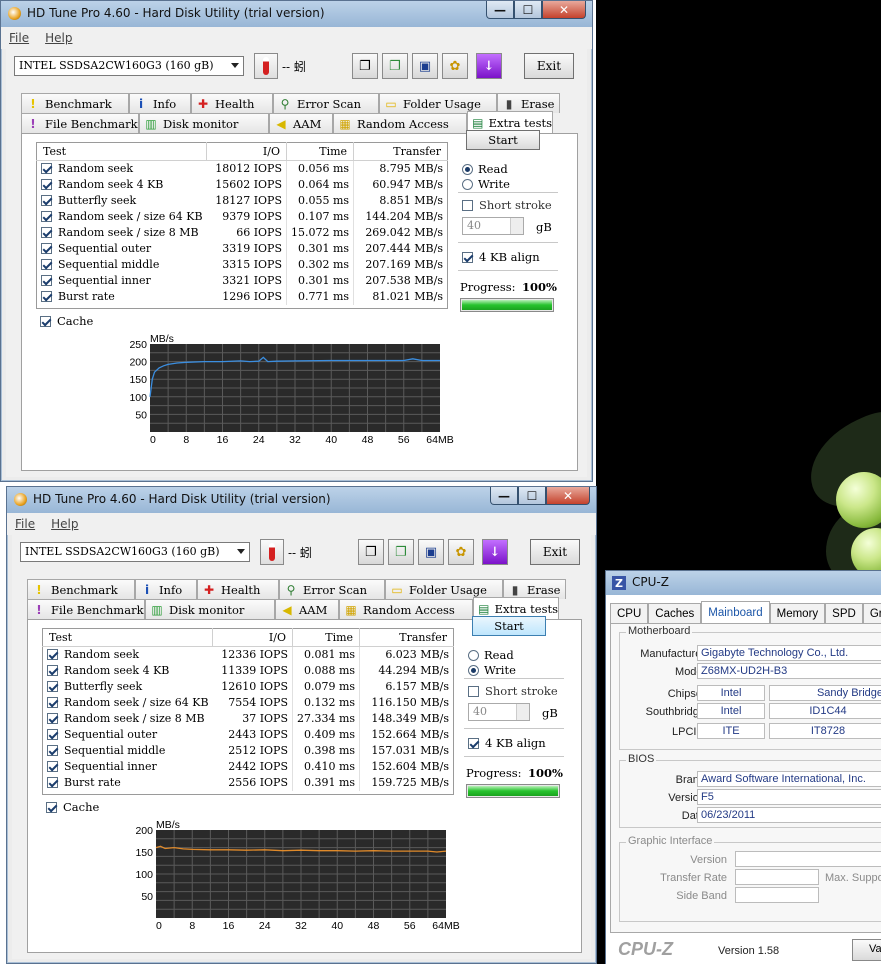 This screenshot has width=881, height=964. What do you see at coordinates (743, 583) in the screenshot?
I see `cpuz-titlebar: Z CPU-Z` at bounding box center [743, 583].